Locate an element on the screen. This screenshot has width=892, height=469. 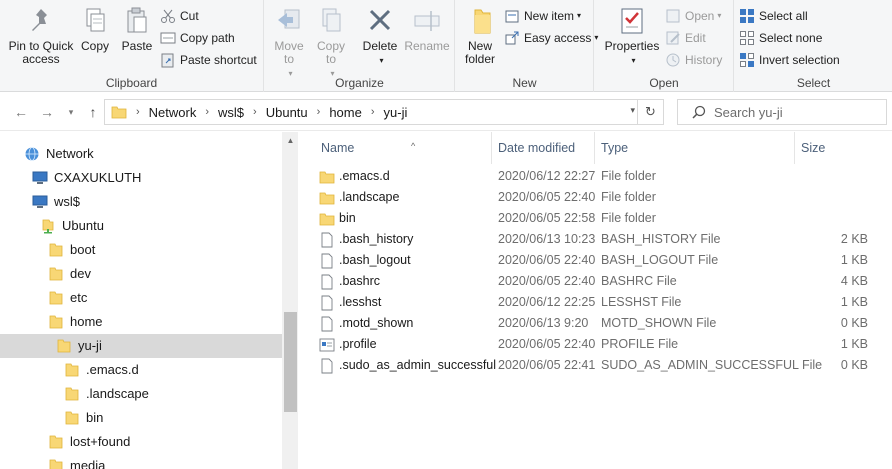
new-item-button: New item ▾ is located at coordinates (542, 16).